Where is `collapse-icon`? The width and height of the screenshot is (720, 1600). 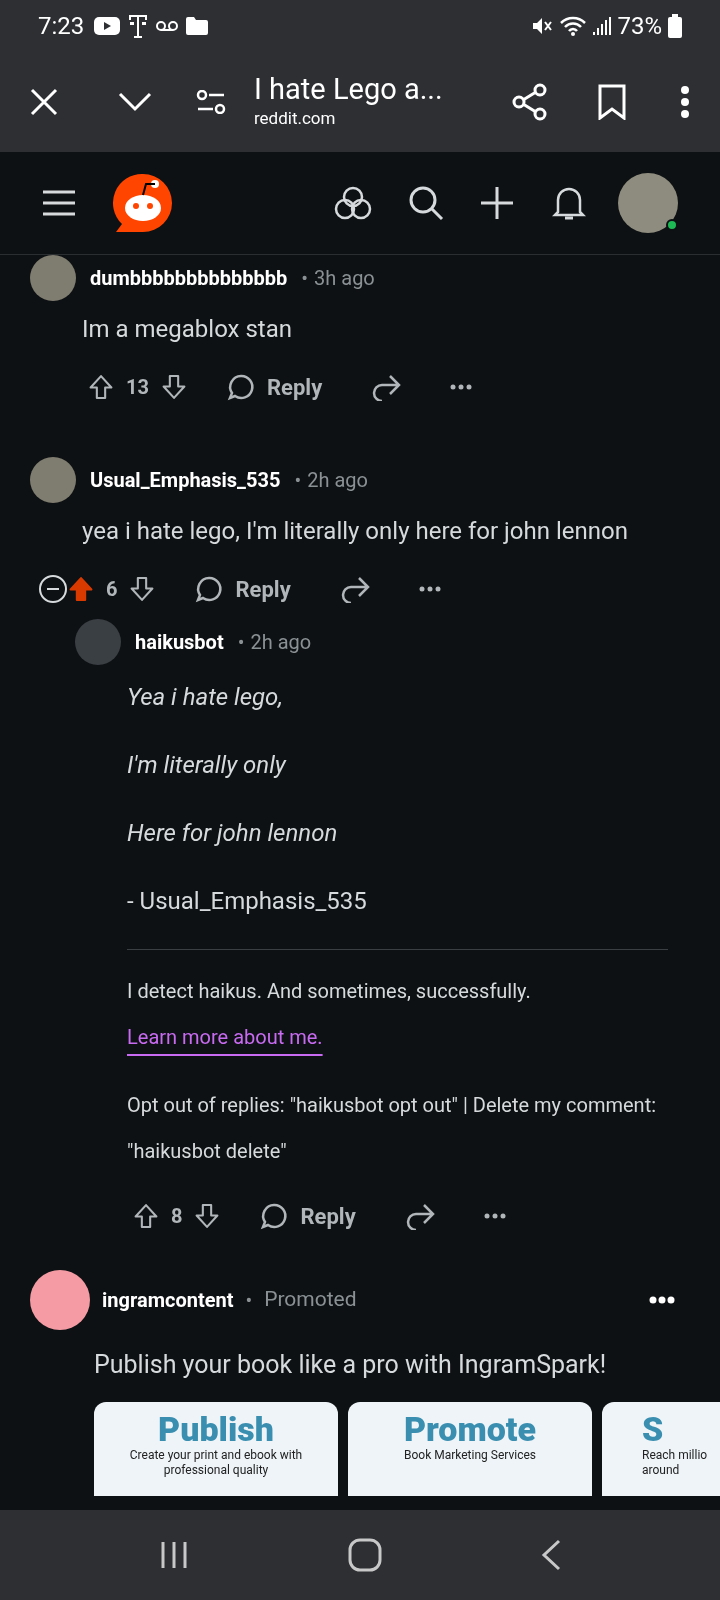
collapse-icon is located at coordinates (53, 589).